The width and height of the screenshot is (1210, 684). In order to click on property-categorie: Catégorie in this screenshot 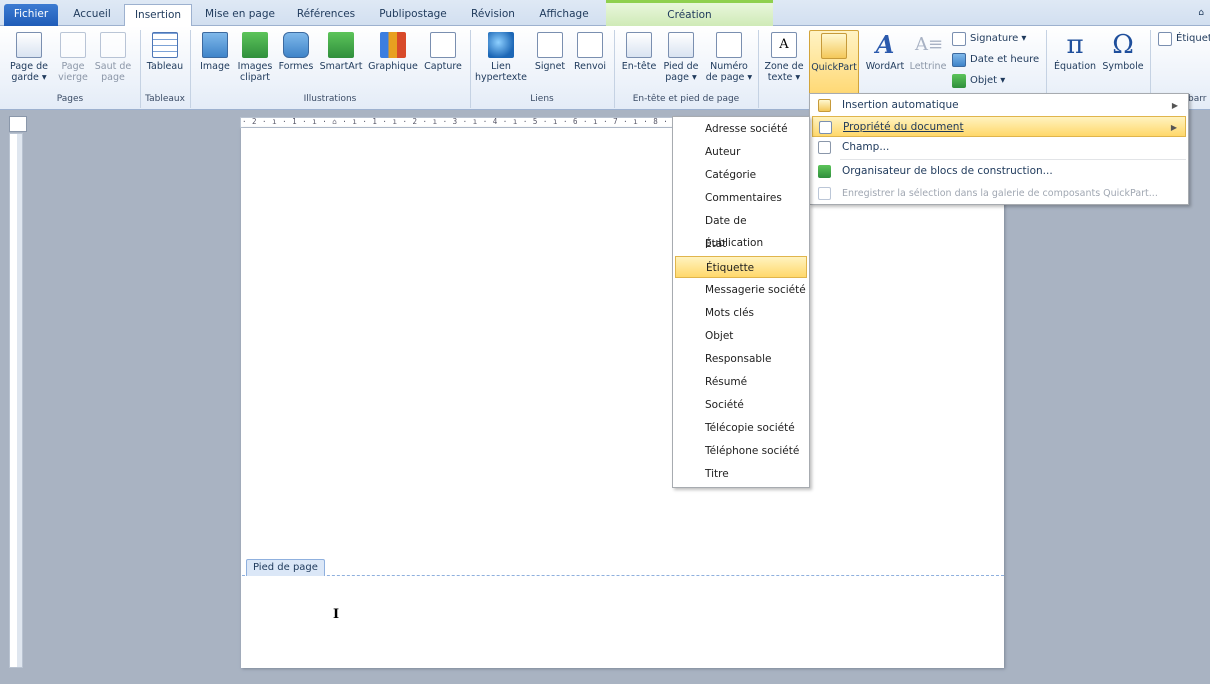, I will do `click(741, 175)`.